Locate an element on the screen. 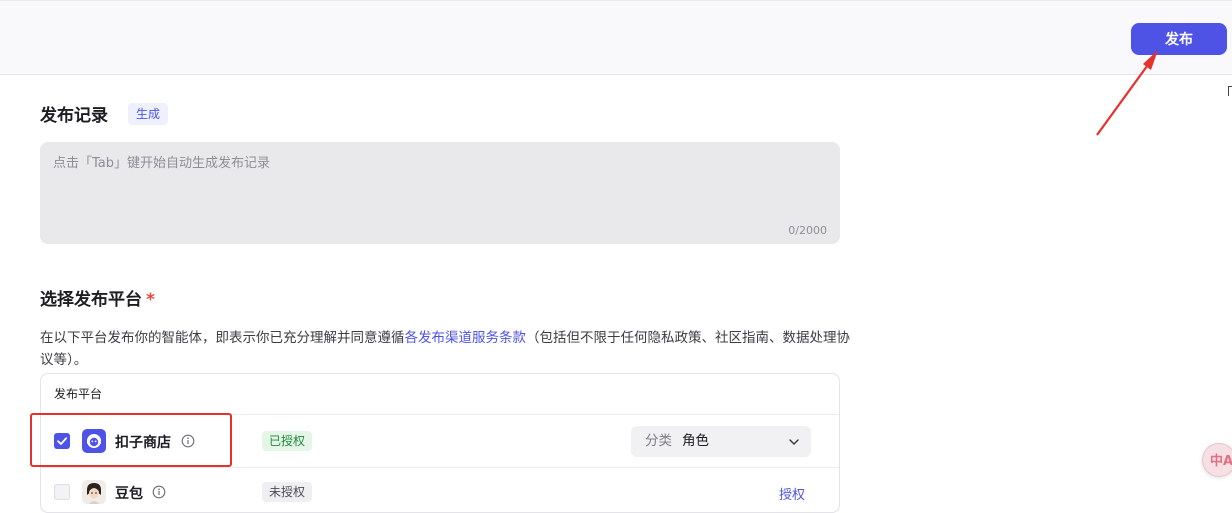 This screenshot has width=1232, height=513. translate-icon: 中A is located at coordinates (1221, 461).